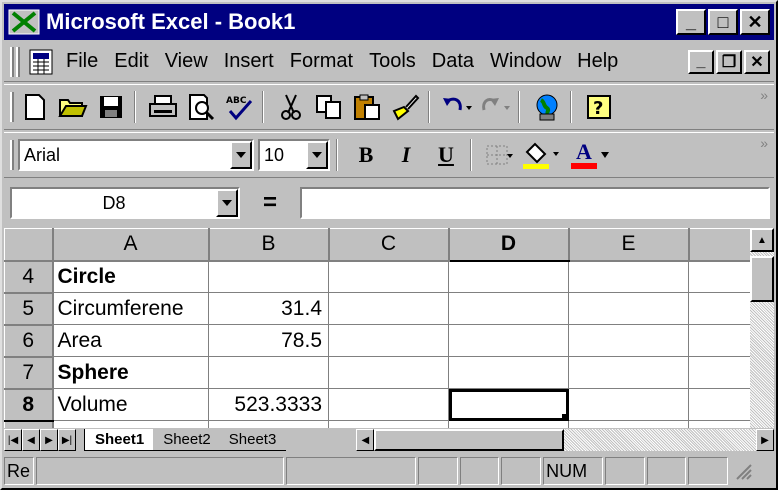 The image size is (778, 490). What do you see at coordinates (291, 107) in the screenshot?
I see `cut-button` at bounding box center [291, 107].